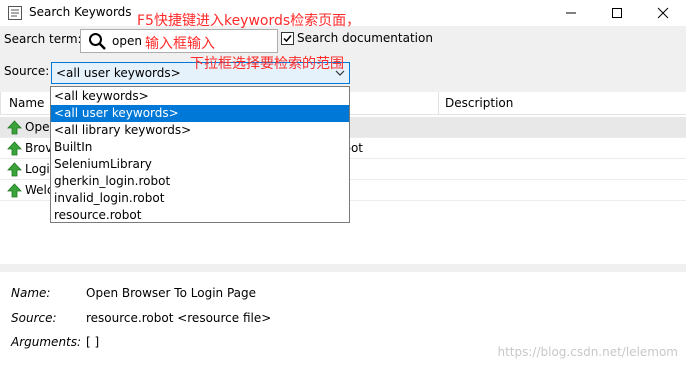  What do you see at coordinates (267, 64) in the screenshot?
I see `annotation-text: 下拉框选择要检索的范围` at bounding box center [267, 64].